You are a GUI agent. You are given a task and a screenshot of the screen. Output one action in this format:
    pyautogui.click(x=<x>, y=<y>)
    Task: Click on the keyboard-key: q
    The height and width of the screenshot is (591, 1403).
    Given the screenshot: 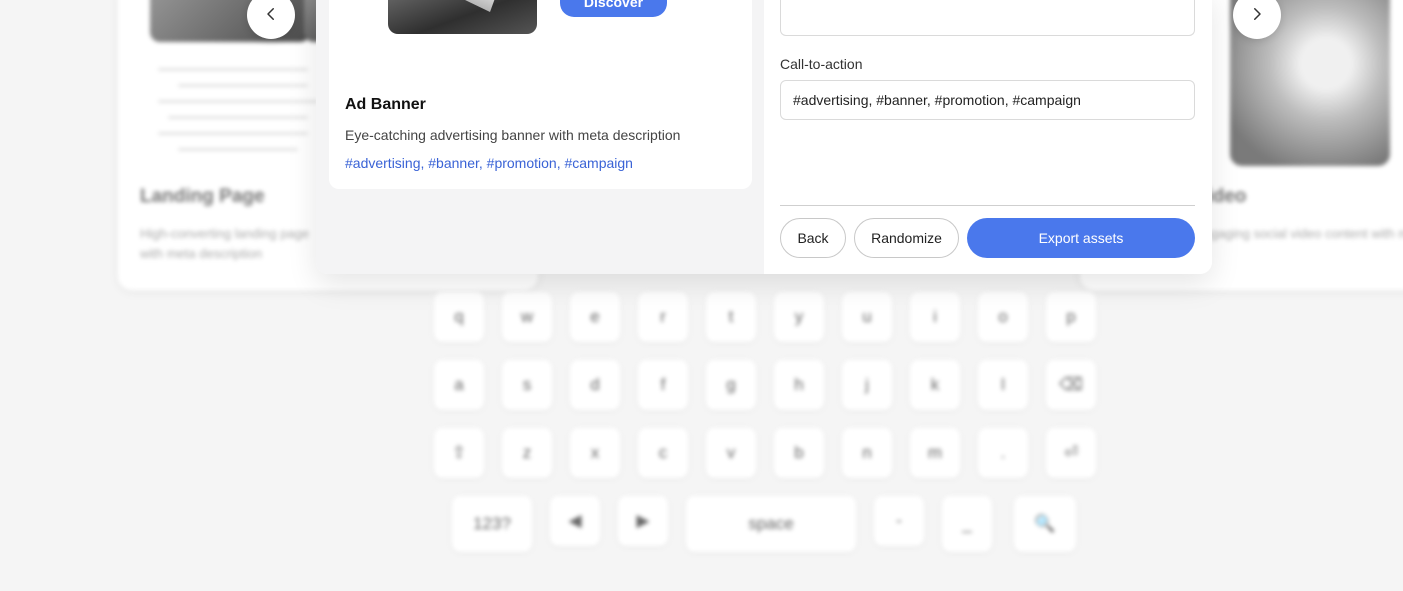 What is the action you would take?
    pyautogui.click(x=459, y=317)
    